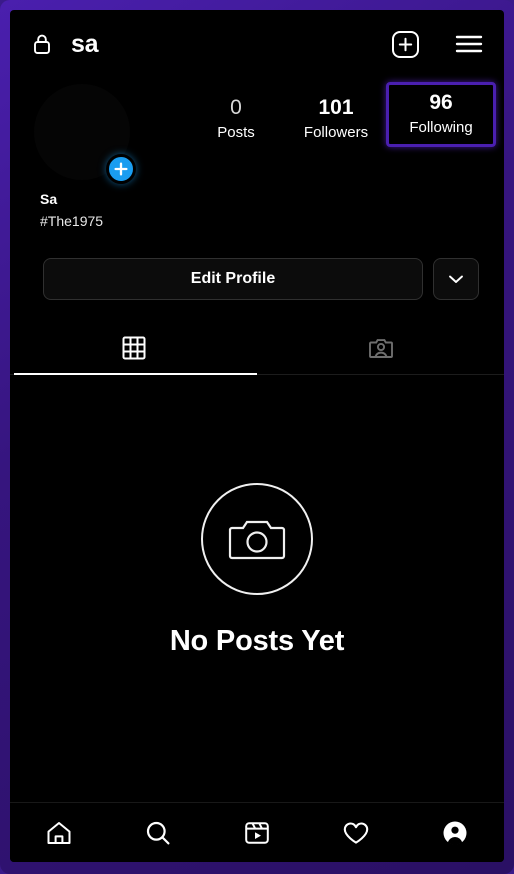 The height and width of the screenshot is (874, 514). I want to click on stats-row: 0 Posts 101 Followers 96 Following, so click(341, 114).